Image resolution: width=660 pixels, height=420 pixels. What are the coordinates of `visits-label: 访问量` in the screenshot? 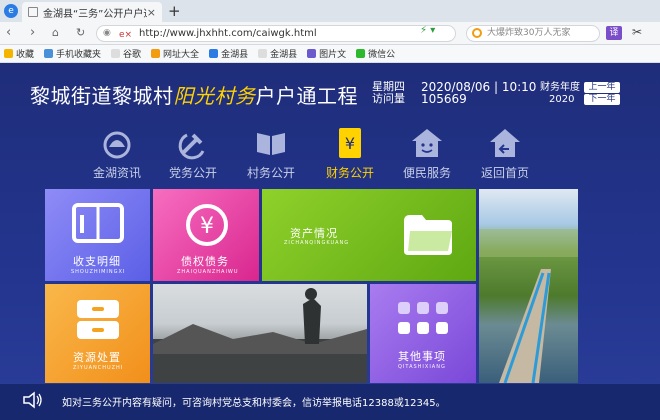 It's located at (388, 98).